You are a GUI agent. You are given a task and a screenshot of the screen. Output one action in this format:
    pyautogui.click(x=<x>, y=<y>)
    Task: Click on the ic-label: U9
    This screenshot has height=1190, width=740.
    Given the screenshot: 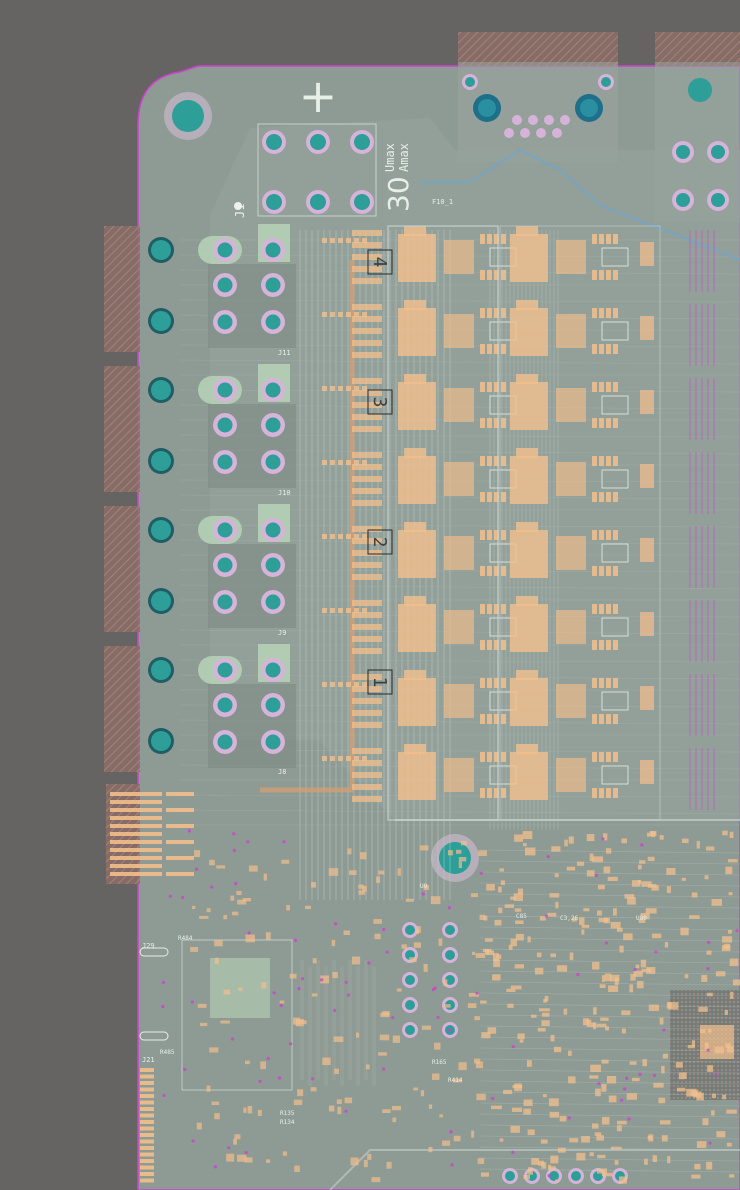 What is the action you would take?
    pyautogui.click(x=424, y=886)
    